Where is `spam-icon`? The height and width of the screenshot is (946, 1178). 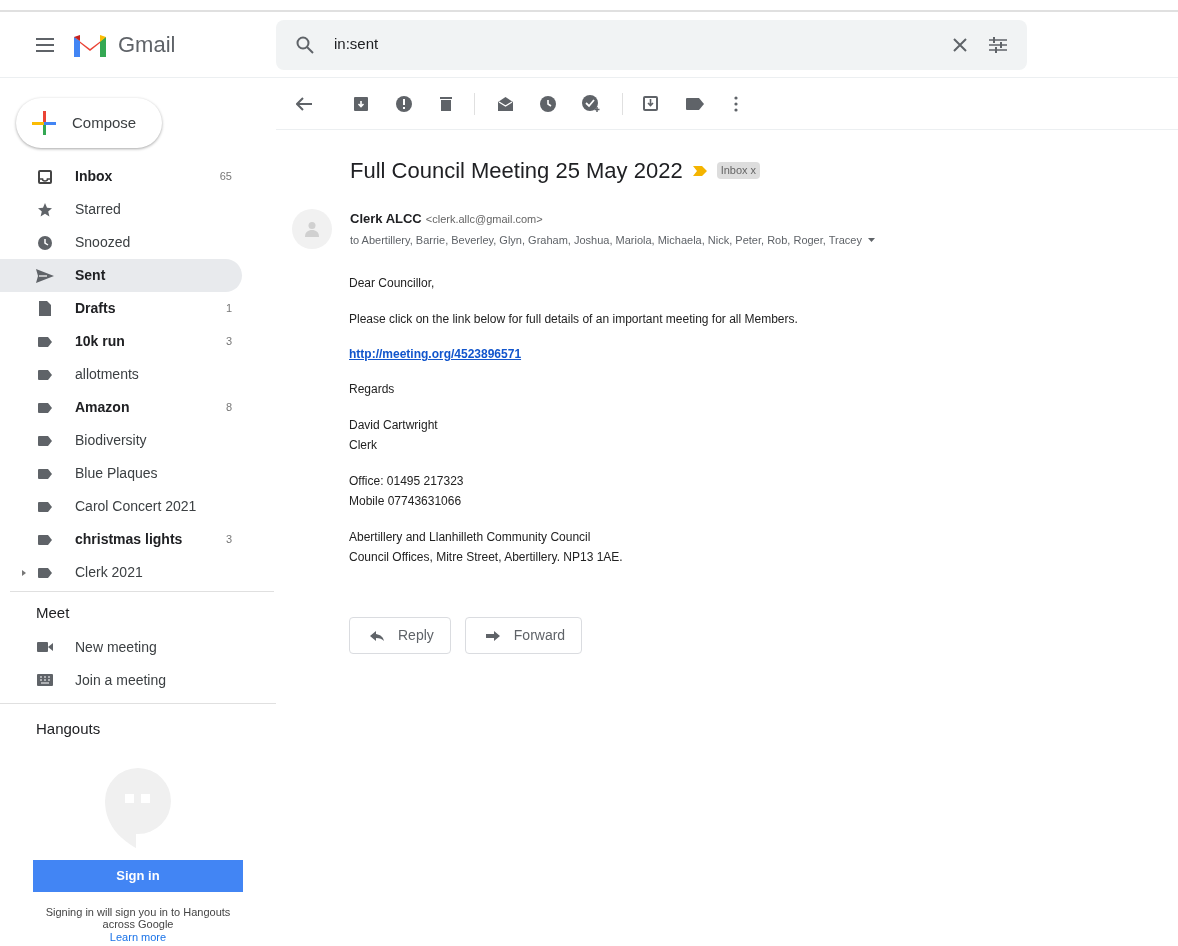
spam-icon is located at coordinates (404, 103).